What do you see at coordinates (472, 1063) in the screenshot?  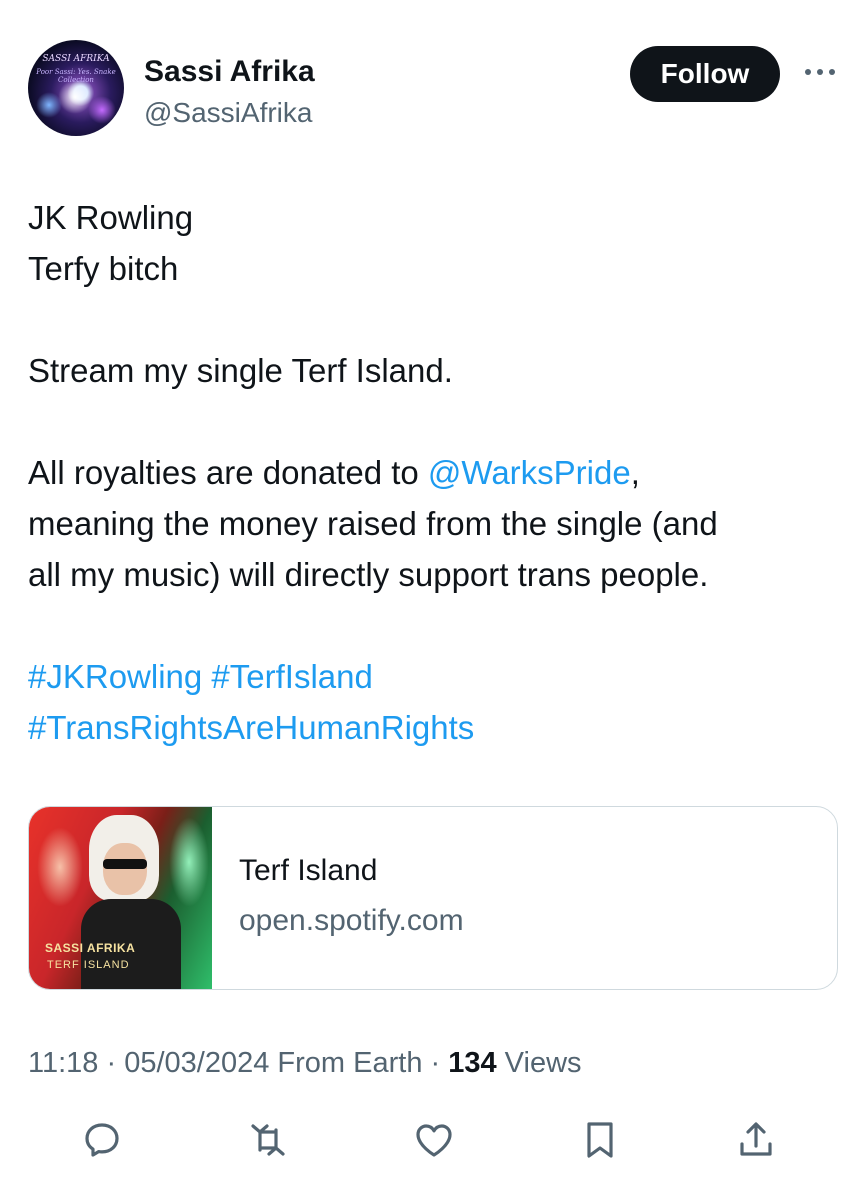 I see `views-count: 134` at bounding box center [472, 1063].